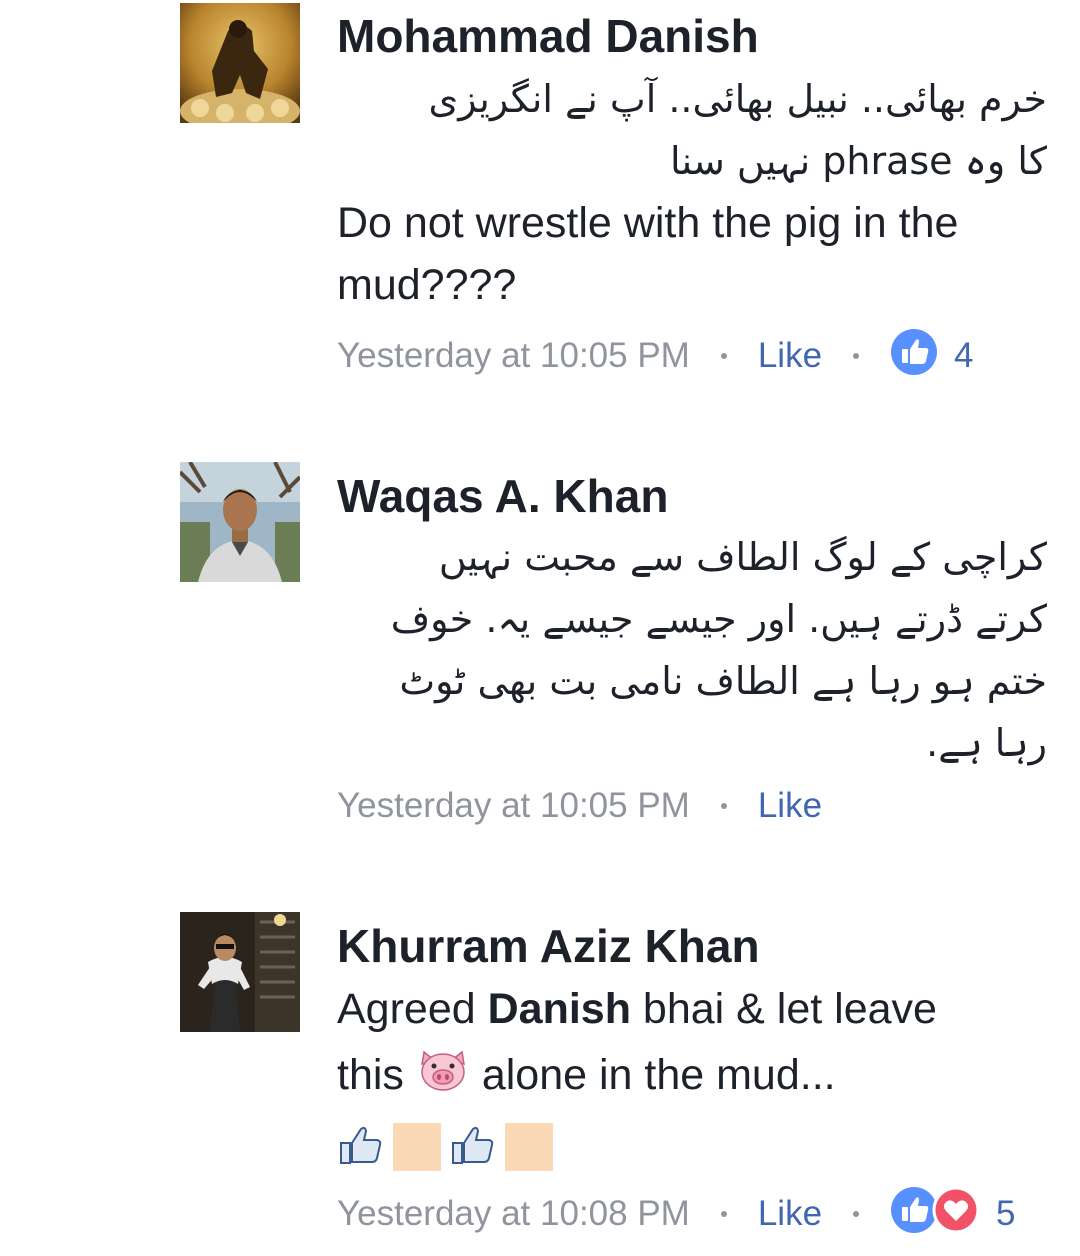 This screenshot has height=1256, width=1080. I want to click on comment-meta: Yesterday at 10:05 PM Like, so click(579, 806).